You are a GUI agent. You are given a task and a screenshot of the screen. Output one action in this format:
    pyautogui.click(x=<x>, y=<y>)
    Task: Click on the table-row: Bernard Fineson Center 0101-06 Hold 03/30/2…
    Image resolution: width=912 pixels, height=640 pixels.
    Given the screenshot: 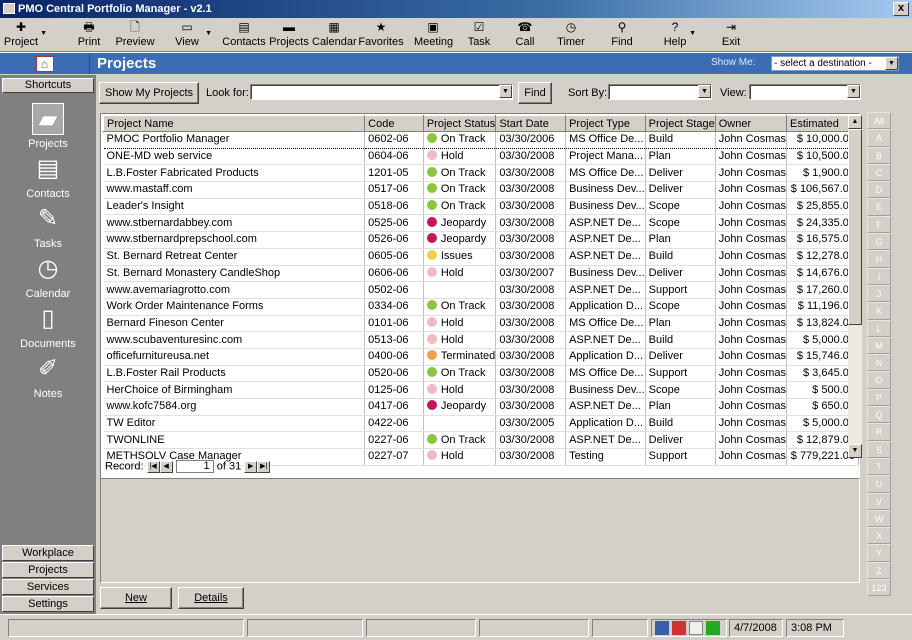 What is the action you would take?
    pyautogui.click(x=481, y=324)
    